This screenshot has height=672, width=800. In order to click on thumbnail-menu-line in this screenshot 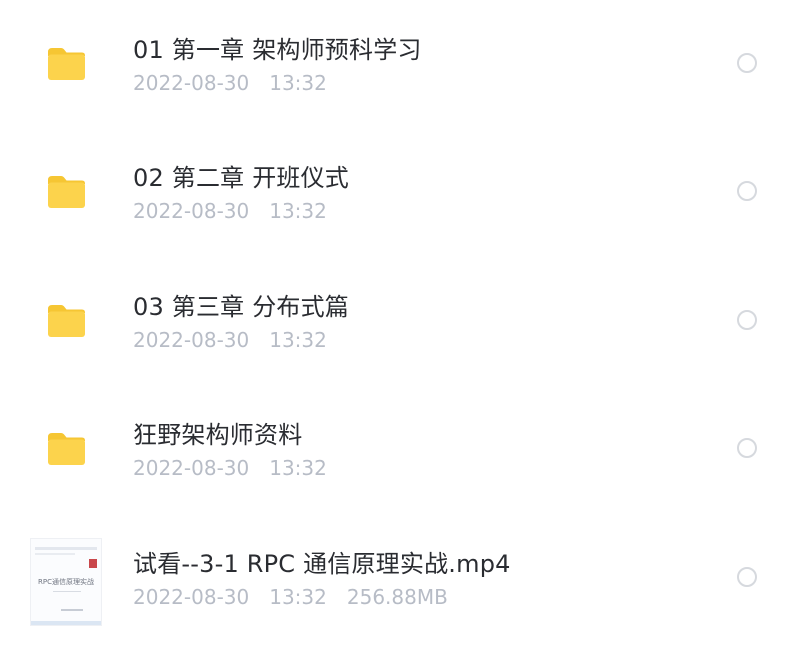, I will do `click(55, 554)`.